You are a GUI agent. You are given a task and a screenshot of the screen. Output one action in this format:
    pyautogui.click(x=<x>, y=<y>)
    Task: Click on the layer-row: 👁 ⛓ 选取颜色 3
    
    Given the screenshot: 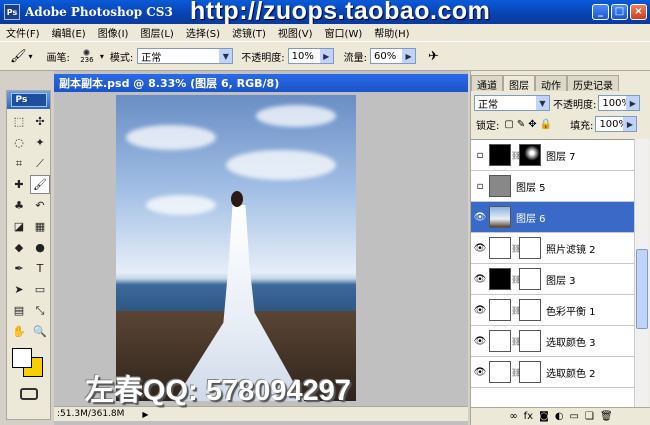 What is the action you would take?
    pyautogui.click(x=552, y=341)
    